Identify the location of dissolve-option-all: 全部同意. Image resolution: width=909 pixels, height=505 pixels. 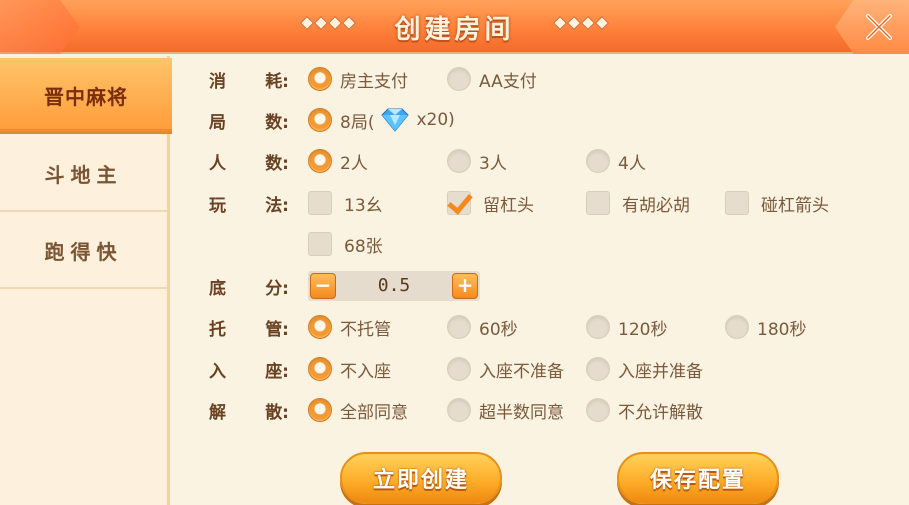
(358, 410).